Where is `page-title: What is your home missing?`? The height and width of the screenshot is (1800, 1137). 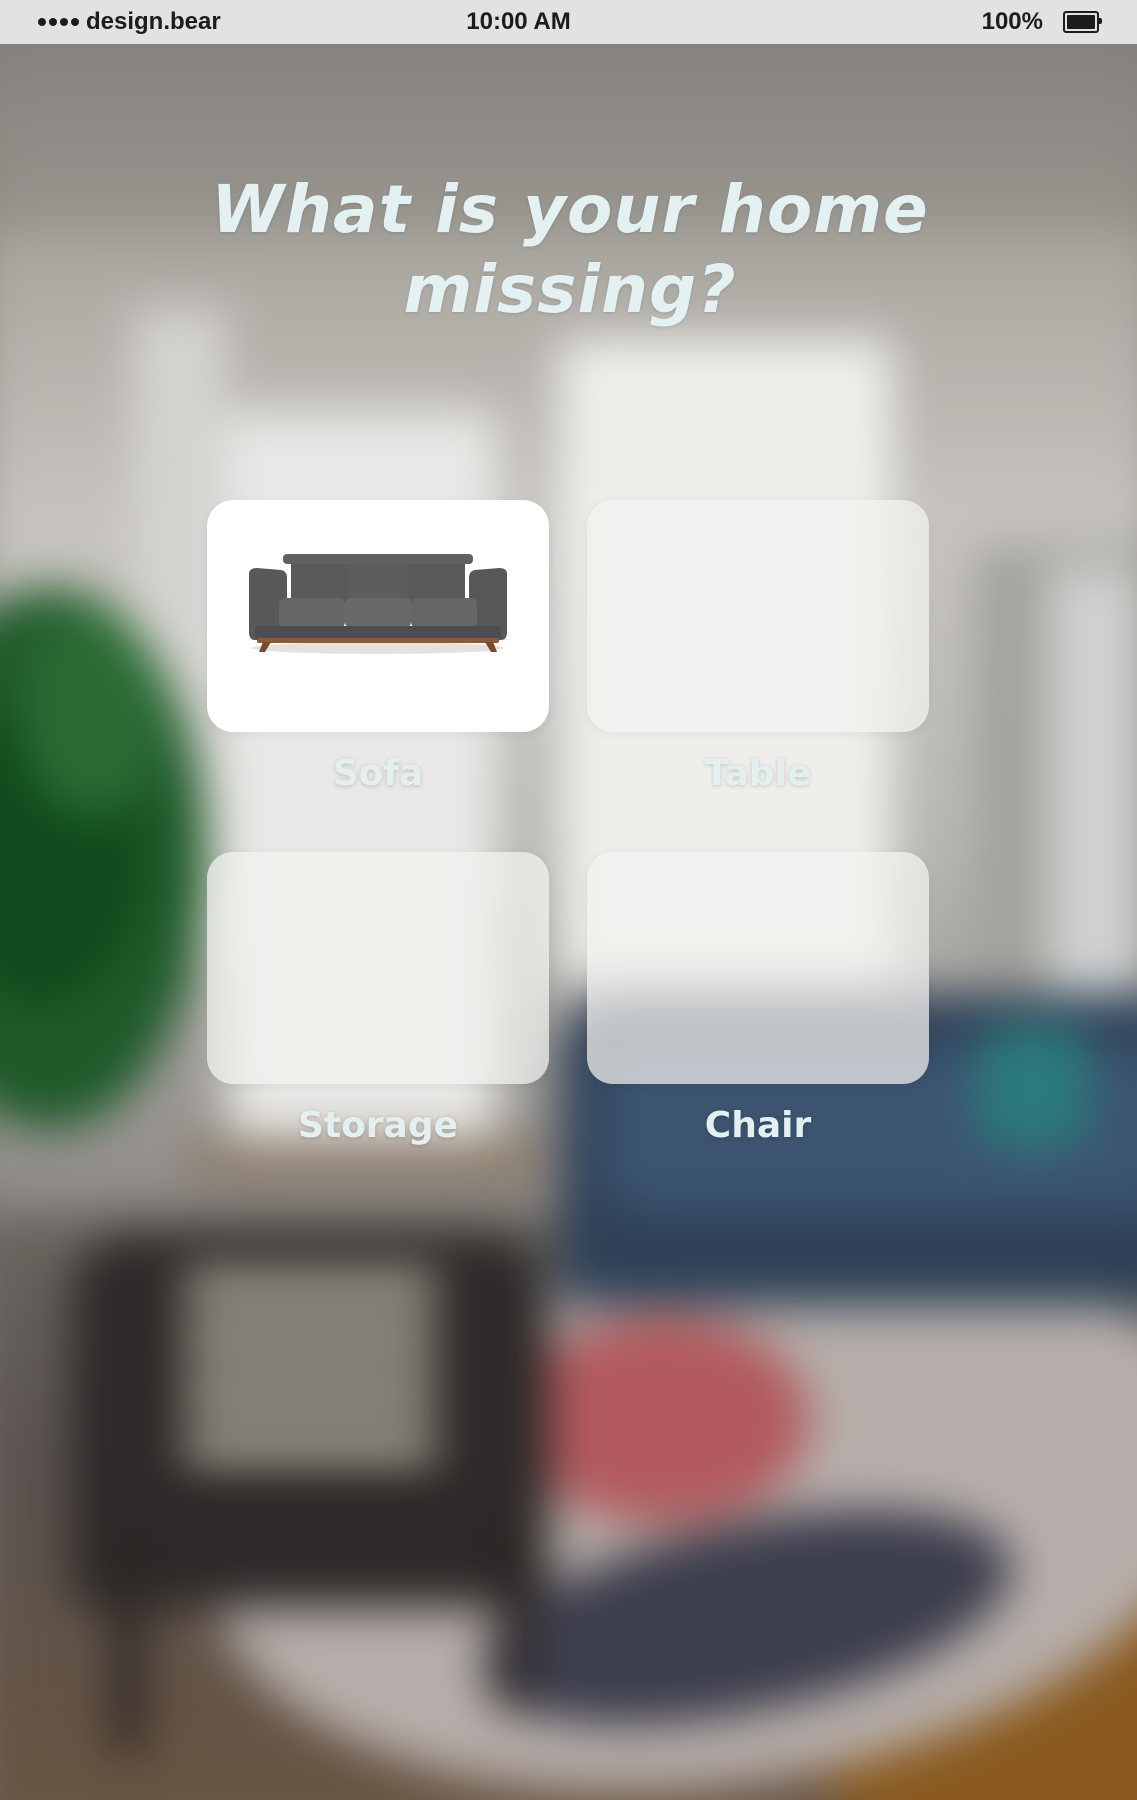 page-title: What is your home missing? is located at coordinates (570, 249).